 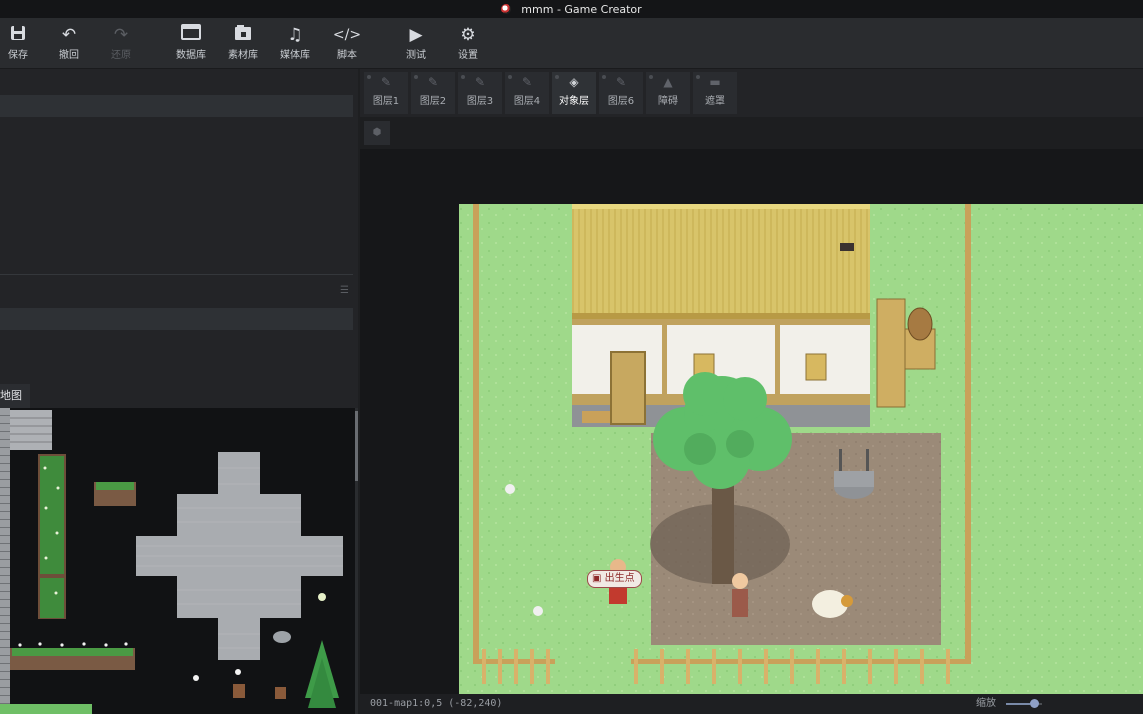 What do you see at coordinates (191, 35) in the screenshot?
I see `database-icon` at bounding box center [191, 35].